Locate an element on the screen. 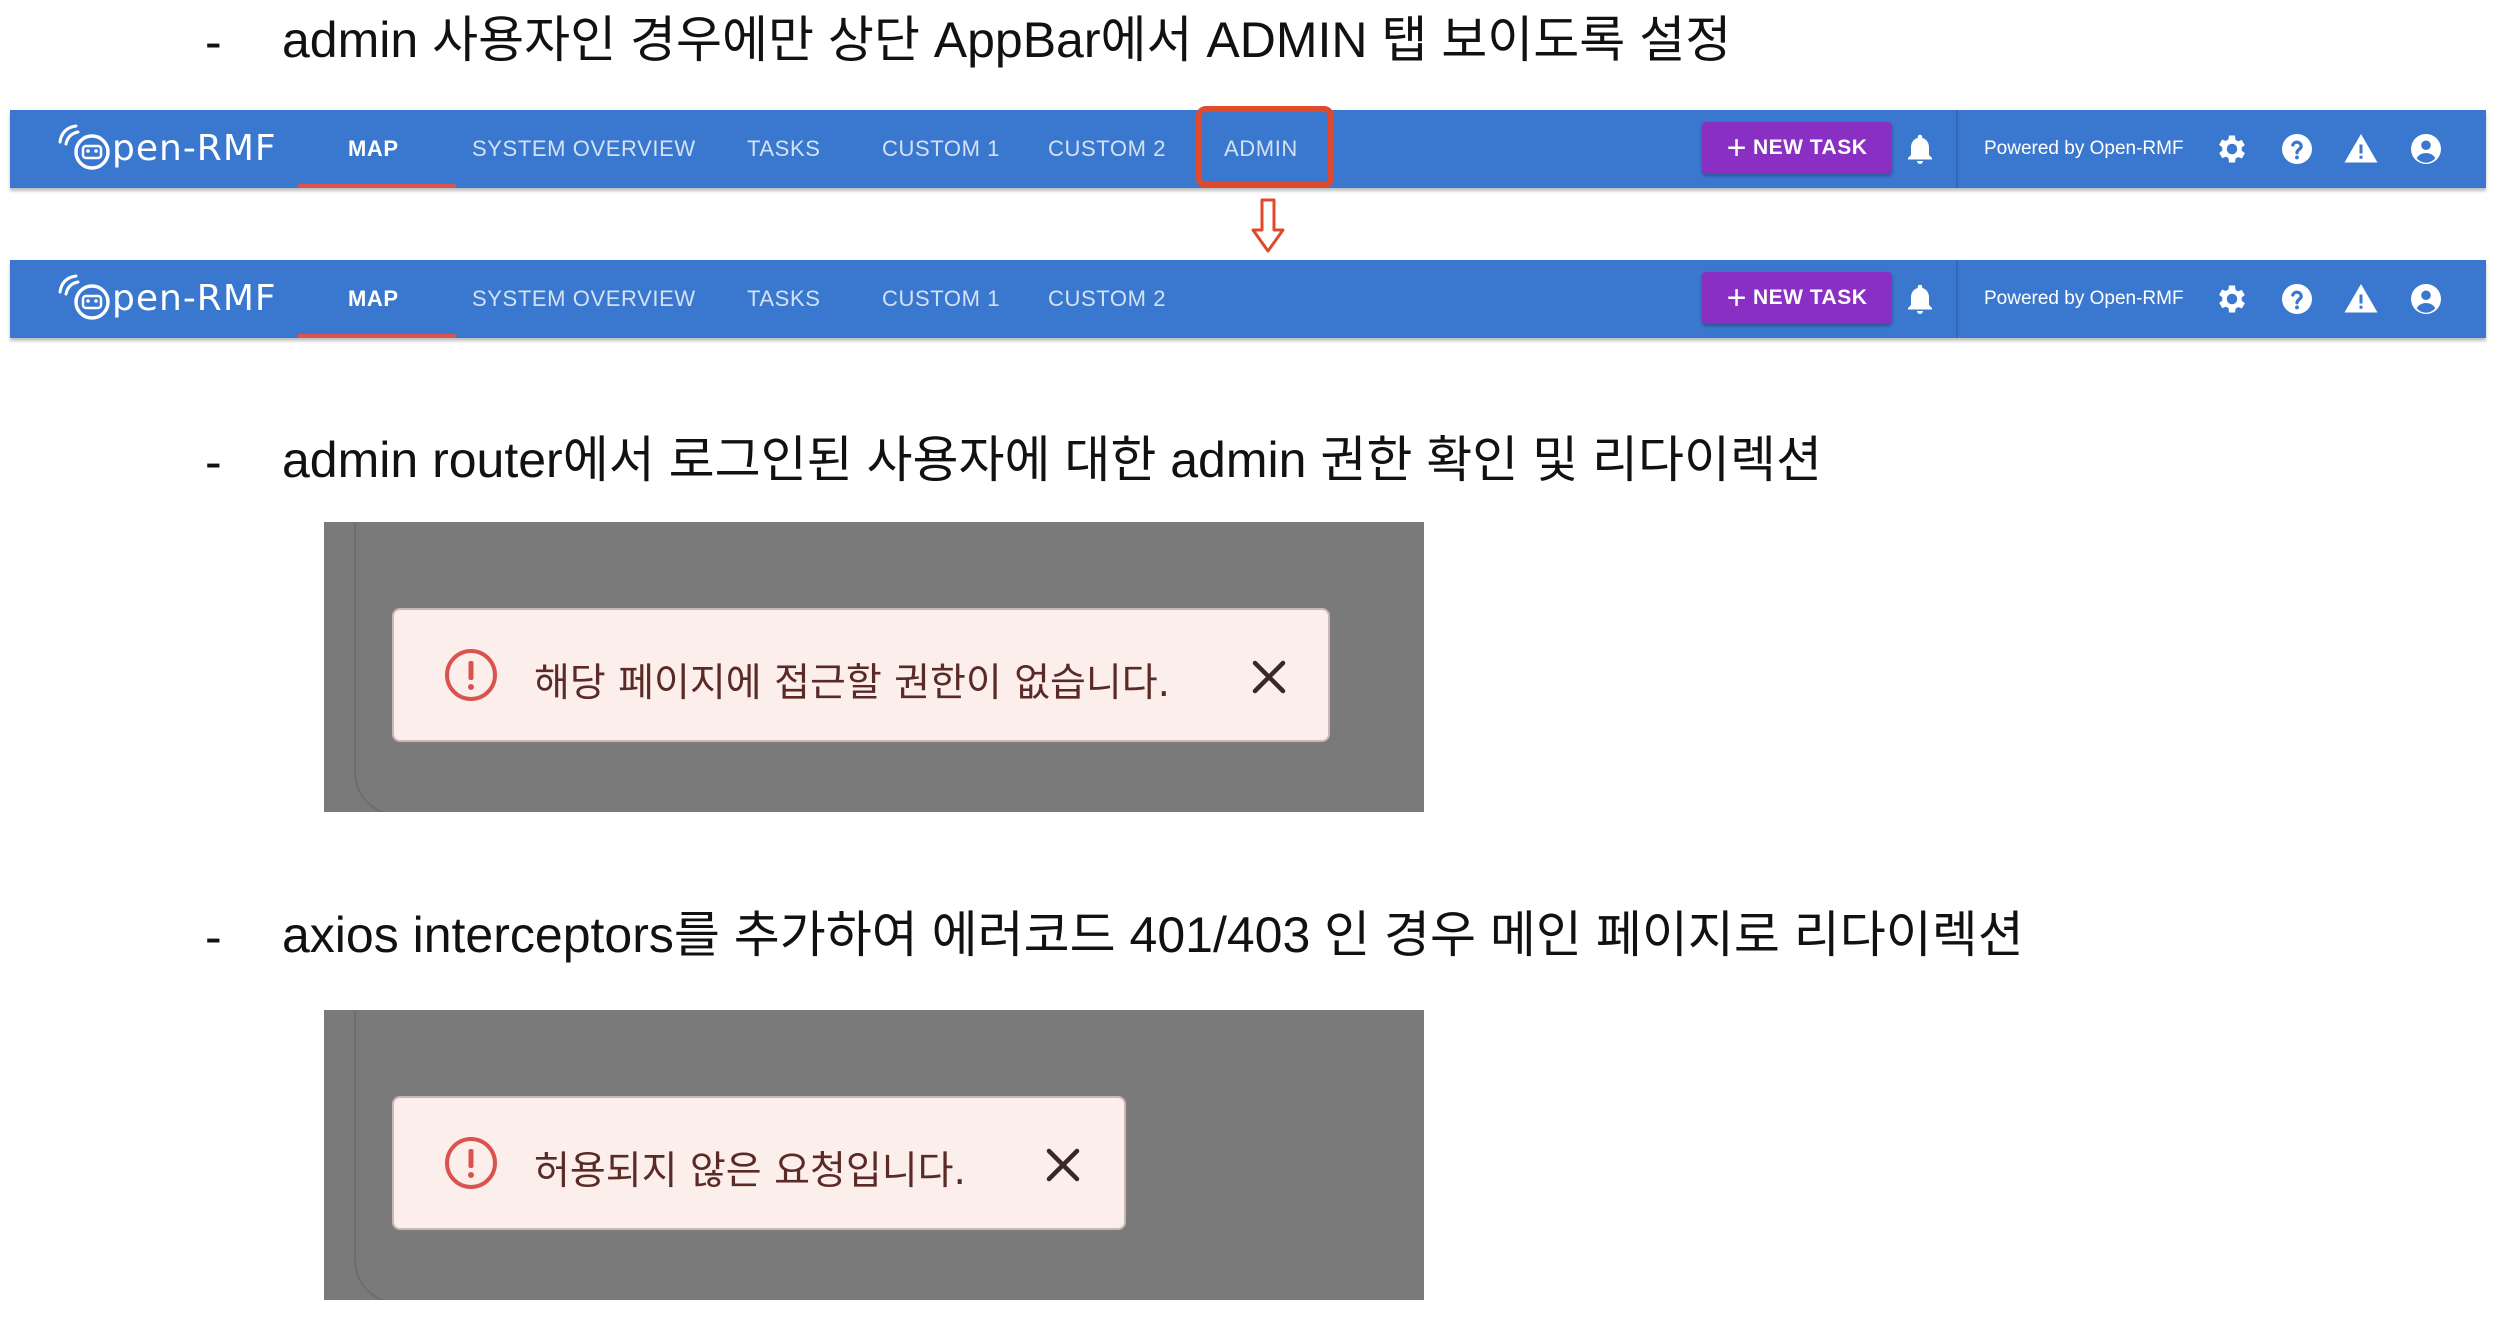 The image size is (2498, 1322). alert-panel-1: 해당 페이지에 접근할 권한이 없습니다. is located at coordinates (874, 667).